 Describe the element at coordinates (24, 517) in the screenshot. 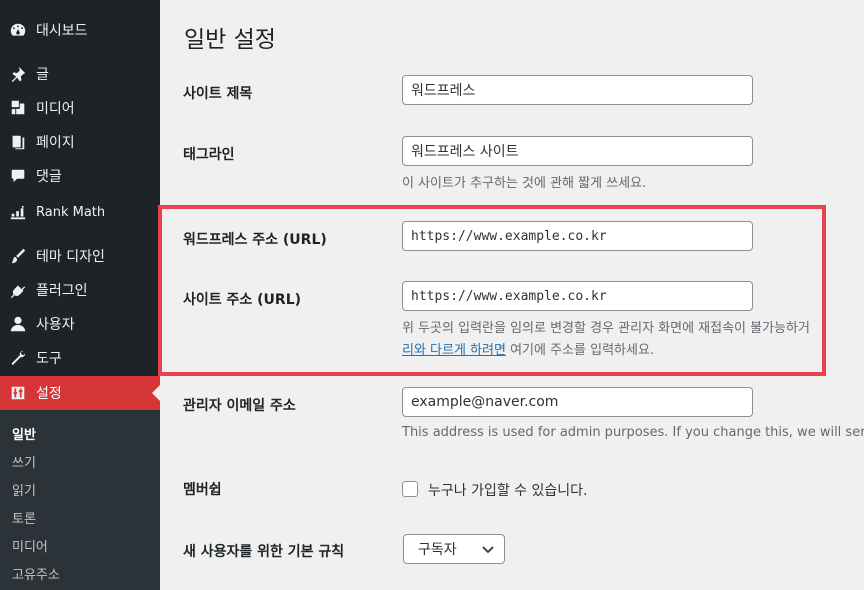

I see `submenu-discussion: 토론` at that location.